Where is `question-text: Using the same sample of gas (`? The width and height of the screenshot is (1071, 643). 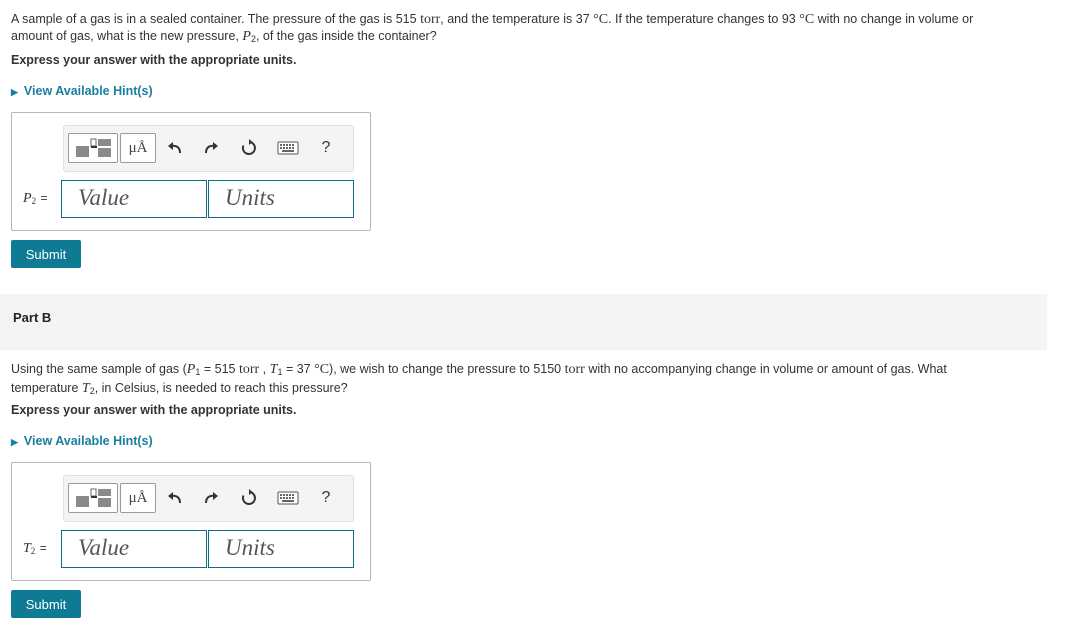 question-text: Using the same sample of gas ( is located at coordinates (99, 369).